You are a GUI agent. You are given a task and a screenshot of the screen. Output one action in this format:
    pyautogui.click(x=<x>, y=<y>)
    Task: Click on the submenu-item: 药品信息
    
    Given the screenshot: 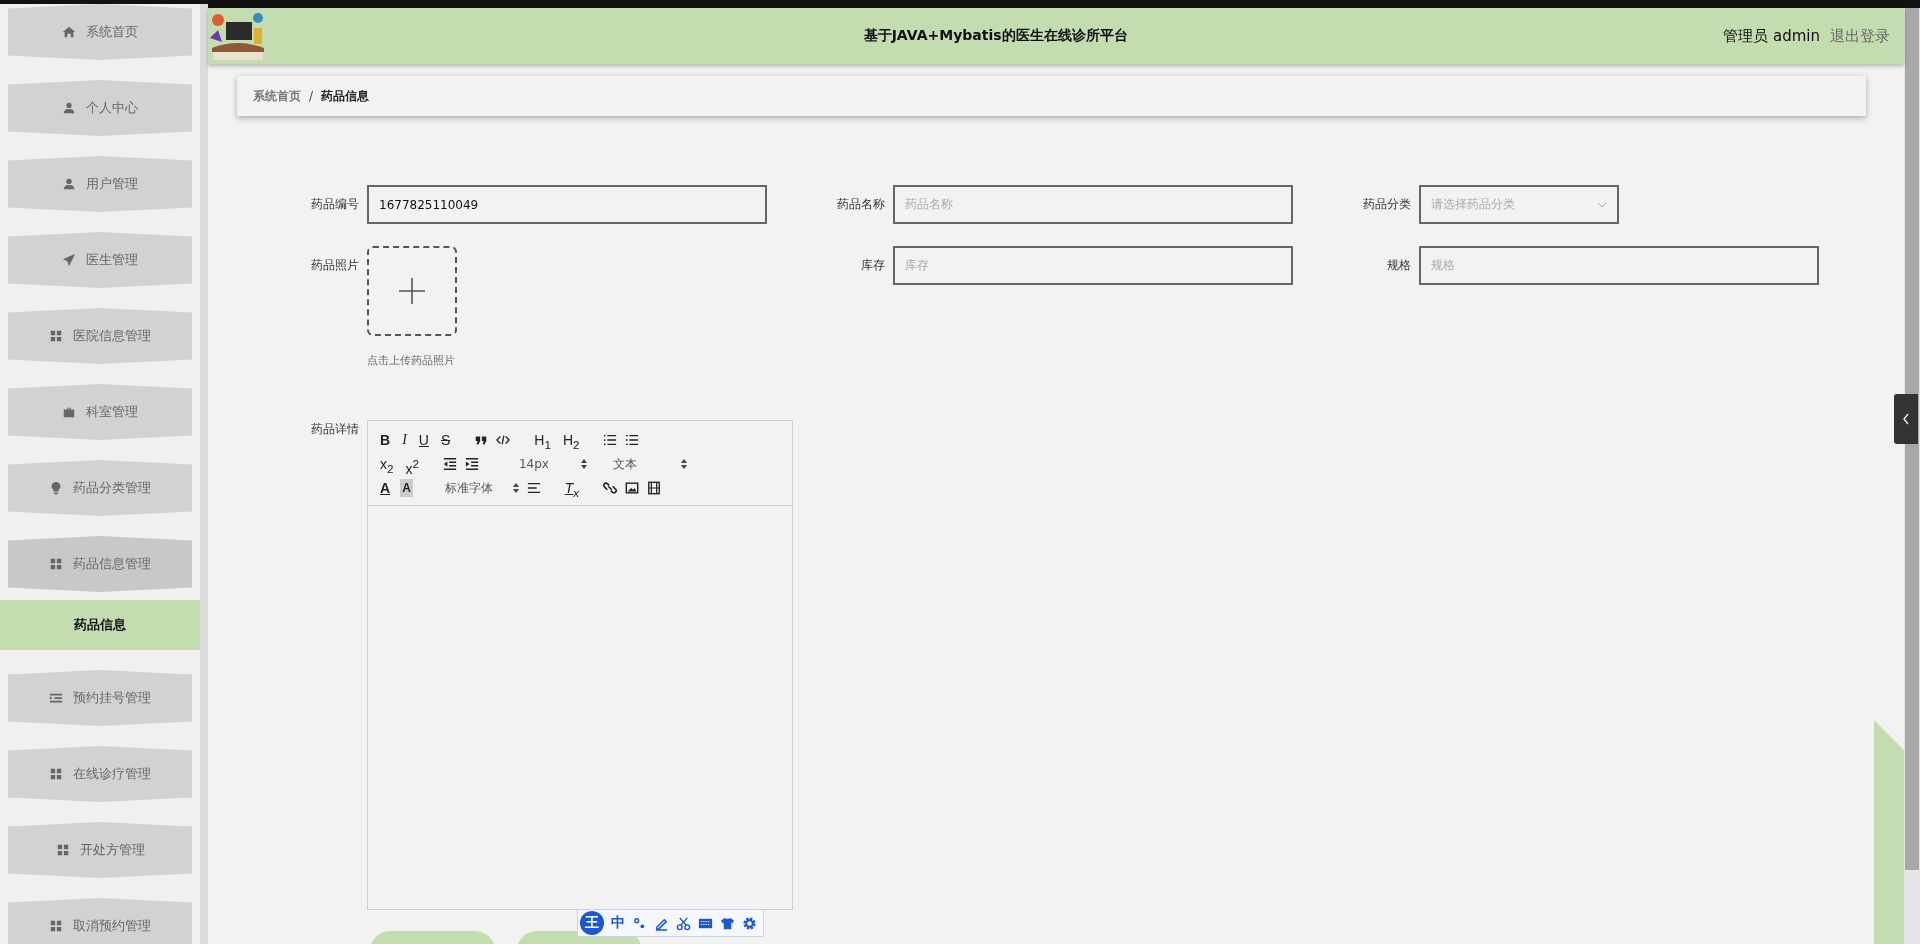 What is the action you would take?
    pyautogui.click(x=100, y=625)
    